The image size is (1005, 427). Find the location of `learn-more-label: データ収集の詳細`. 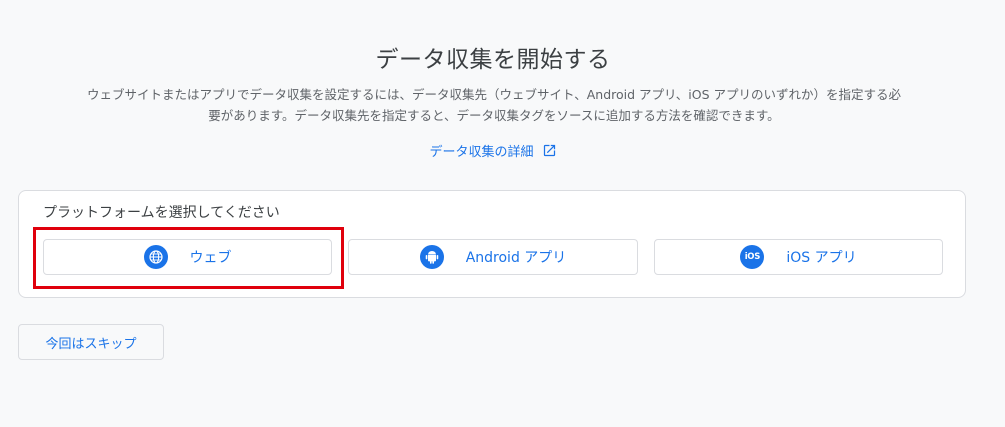

learn-more-label: データ収集の詳細 is located at coordinates (481, 152).